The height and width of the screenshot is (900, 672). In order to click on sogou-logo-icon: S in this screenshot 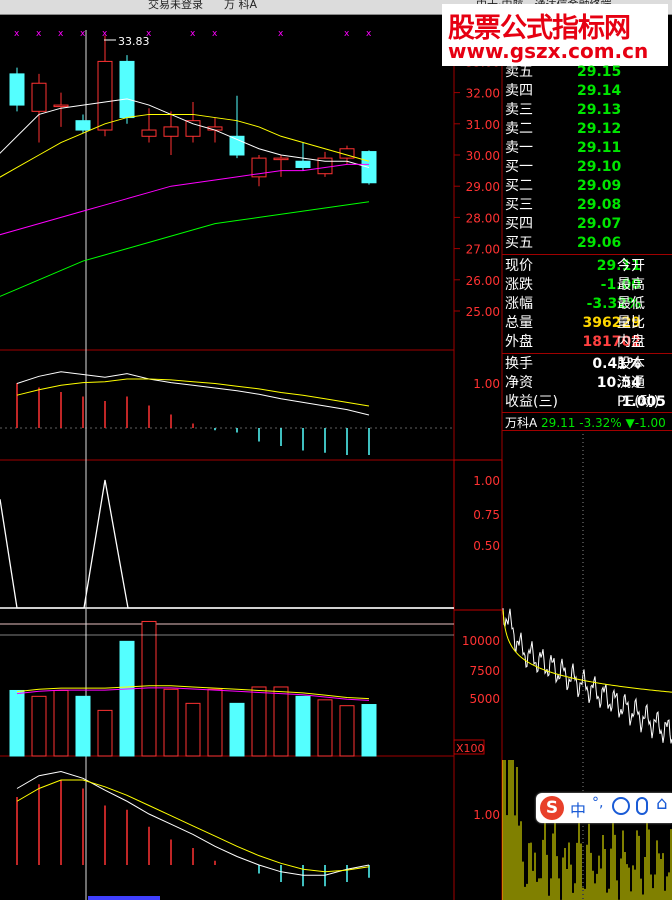, I will do `click(552, 808)`.